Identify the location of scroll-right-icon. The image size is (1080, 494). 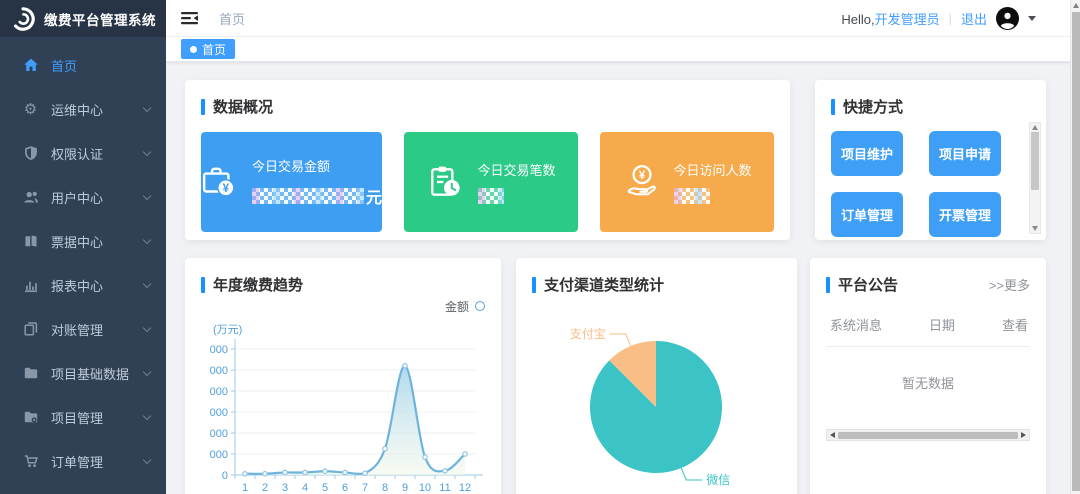
(1023, 435).